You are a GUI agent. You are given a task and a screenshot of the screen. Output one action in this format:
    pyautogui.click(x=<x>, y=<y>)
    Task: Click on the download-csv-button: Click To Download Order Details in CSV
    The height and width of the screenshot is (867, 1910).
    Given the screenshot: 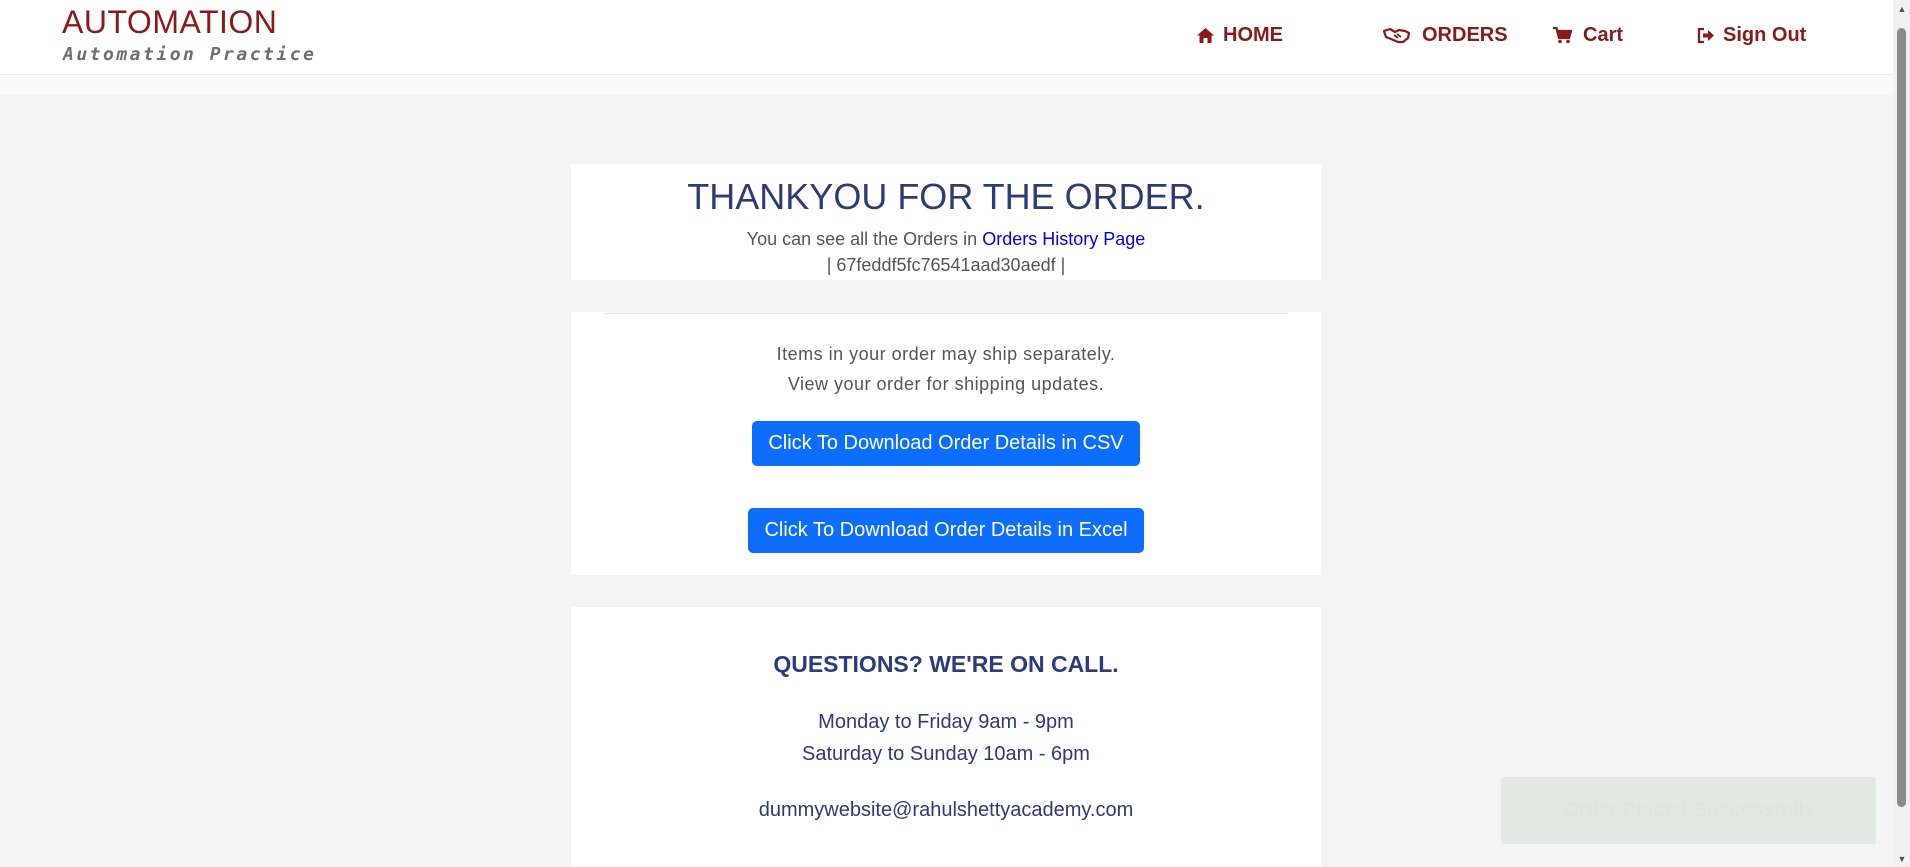 What is the action you would take?
    pyautogui.click(x=946, y=443)
    